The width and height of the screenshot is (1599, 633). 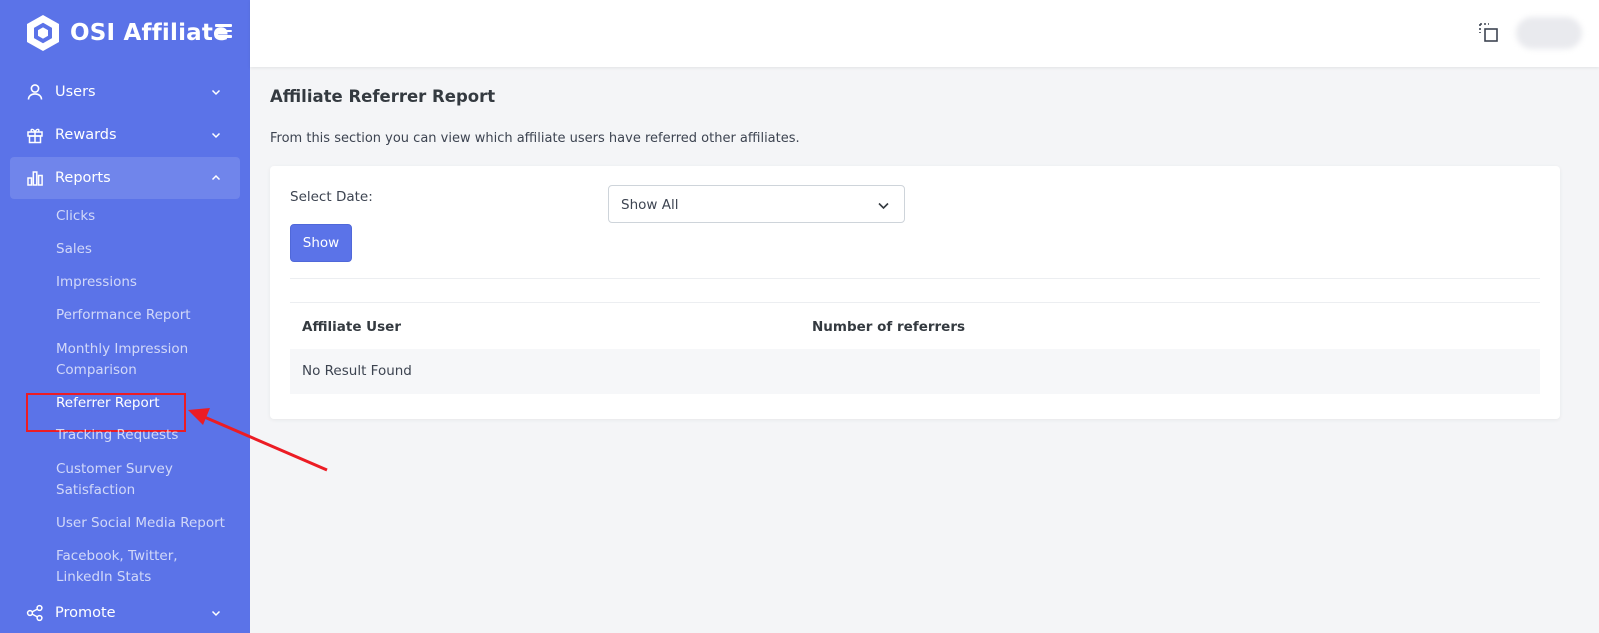 What do you see at coordinates (35, 136) in the screenshot?
I see `gift-icon` at bounding box center [35, 136].